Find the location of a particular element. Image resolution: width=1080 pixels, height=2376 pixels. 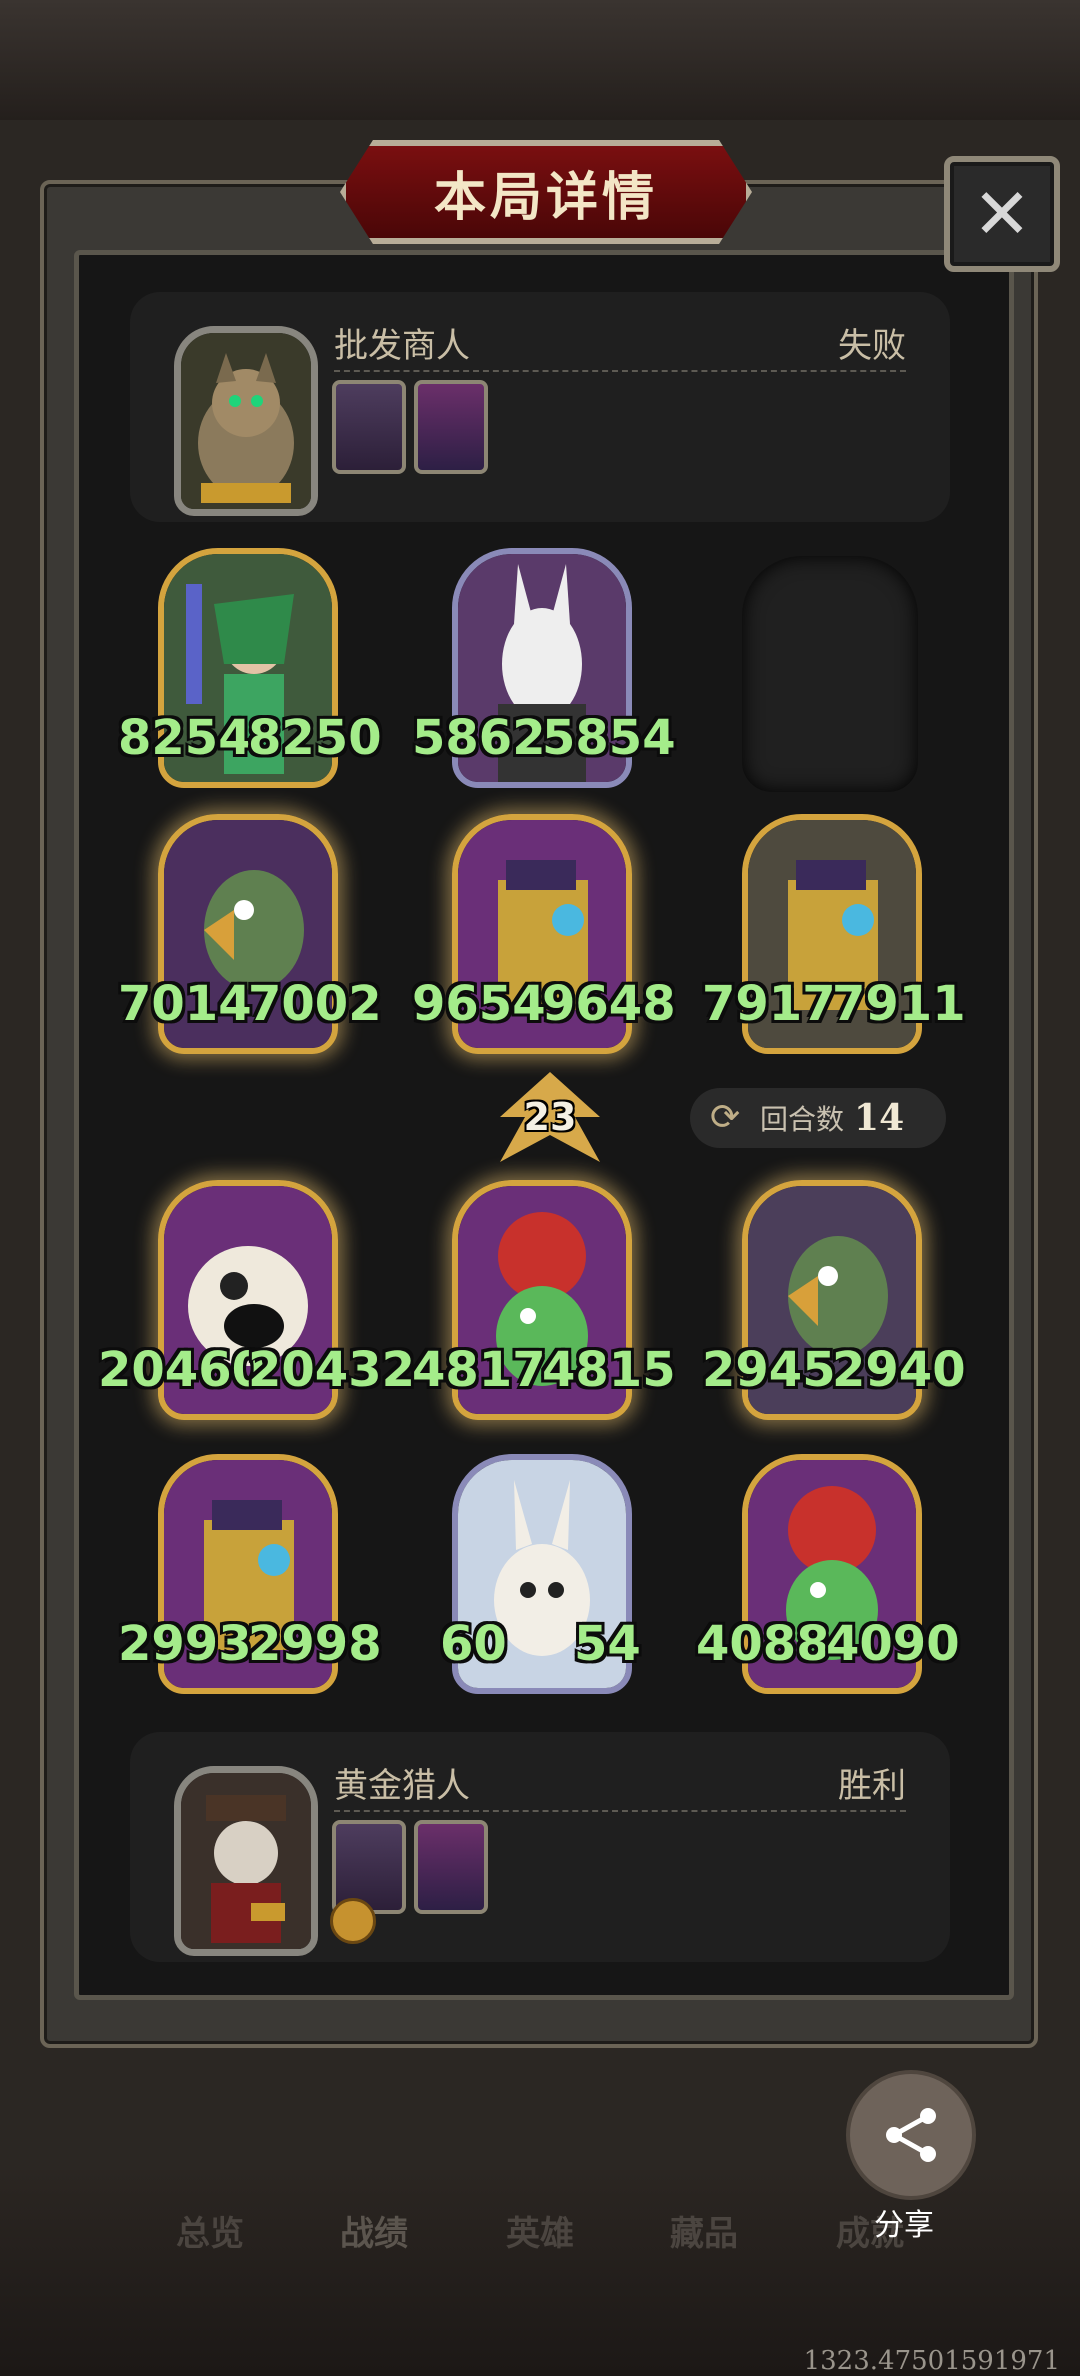

unit-health: 8250 is located at coordinates (315, 738).